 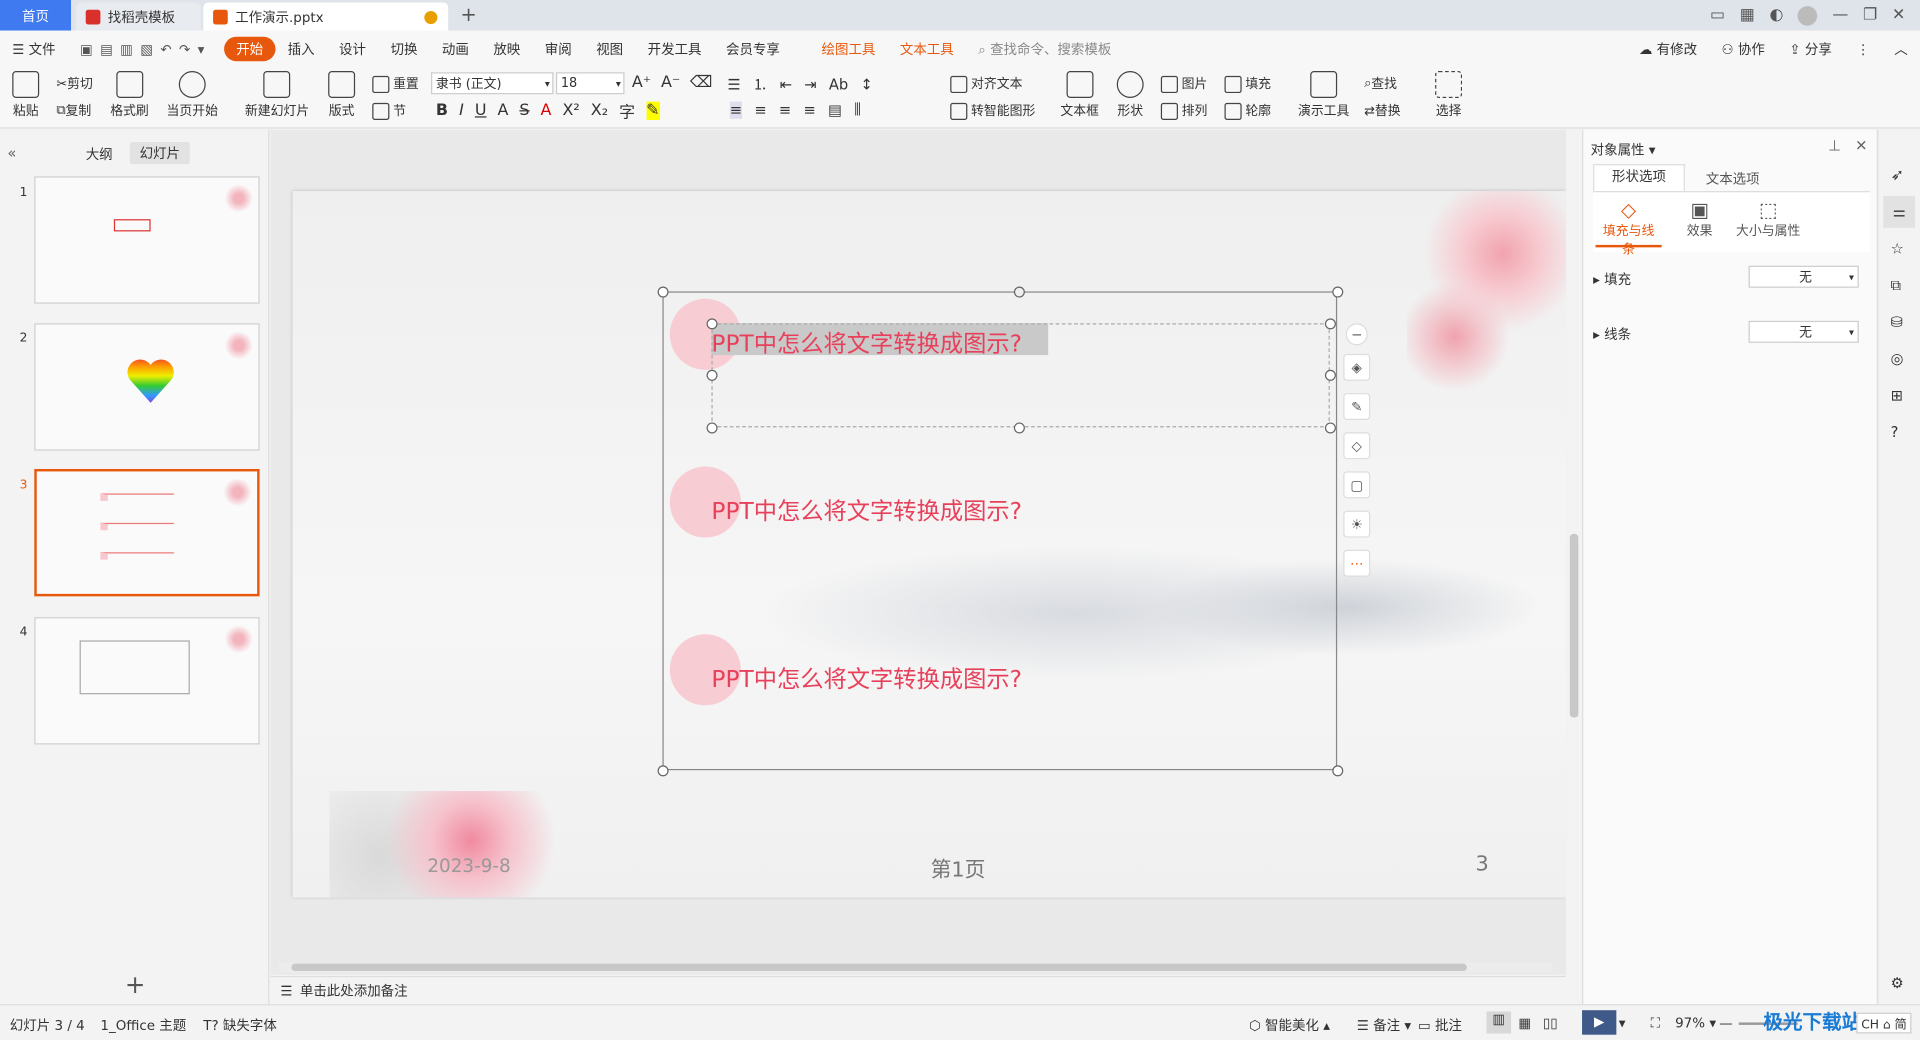 I want to click on line-spacing-icon: ↕, so click(x=866, y=83).